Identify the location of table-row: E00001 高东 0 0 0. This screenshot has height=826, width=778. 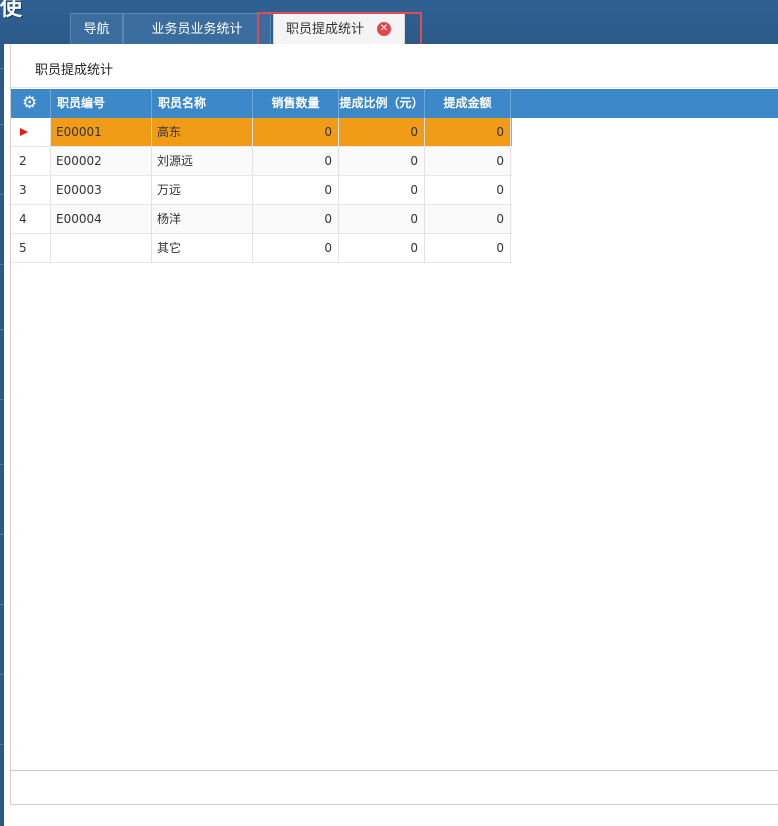
(261, 132).